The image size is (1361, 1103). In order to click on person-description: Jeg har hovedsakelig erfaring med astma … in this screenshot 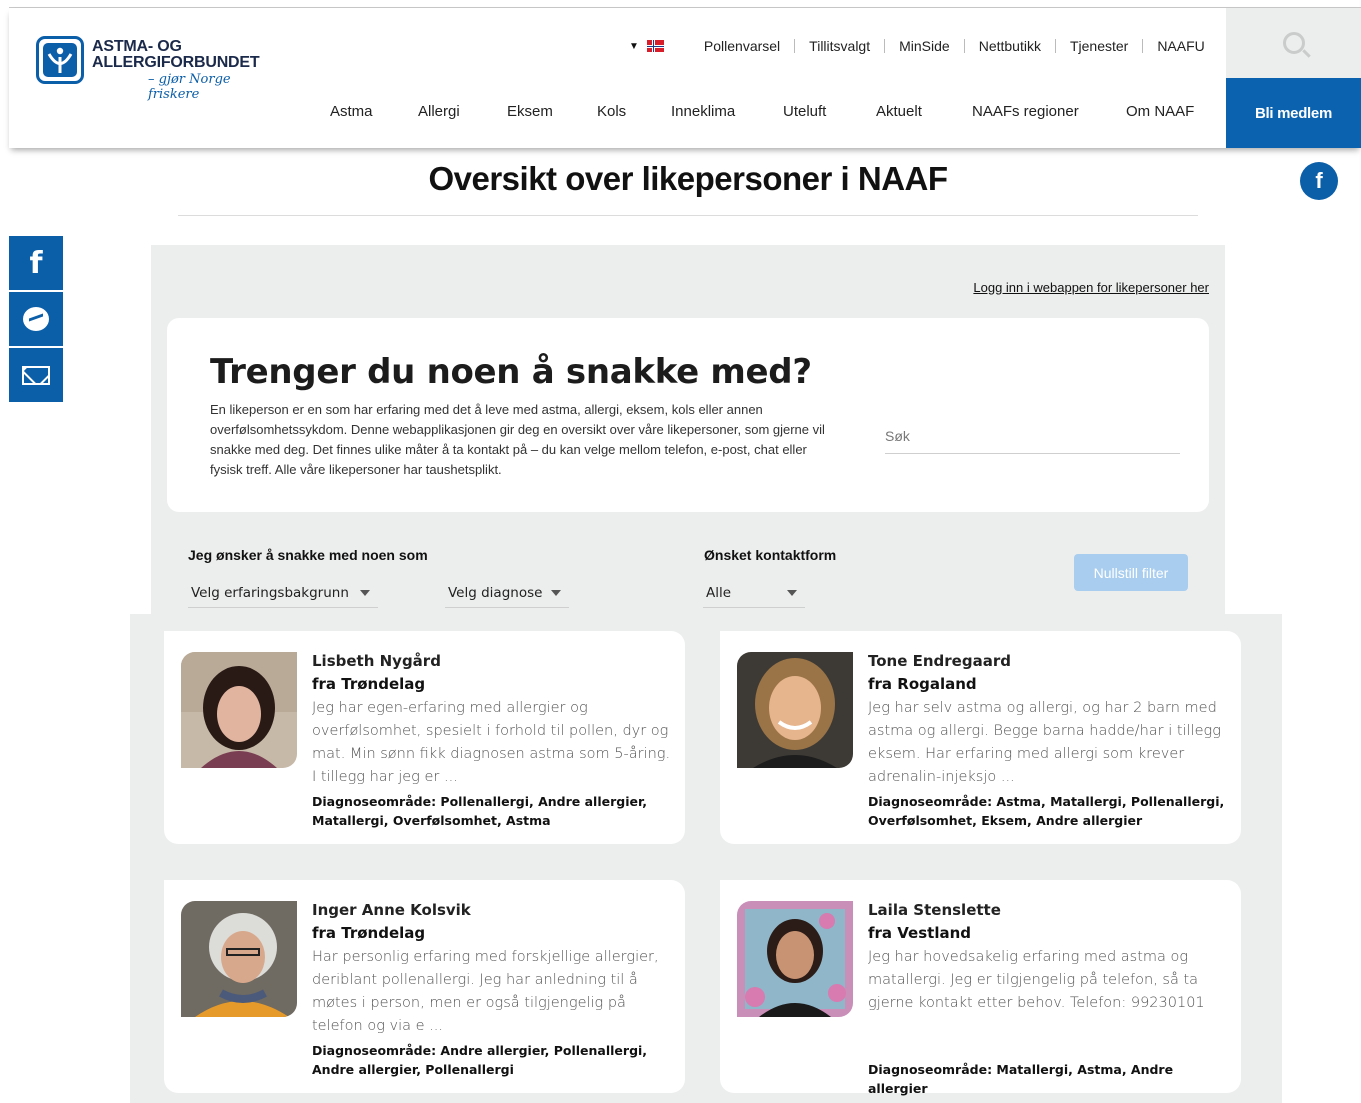, I will do `click(1036, 980)`.